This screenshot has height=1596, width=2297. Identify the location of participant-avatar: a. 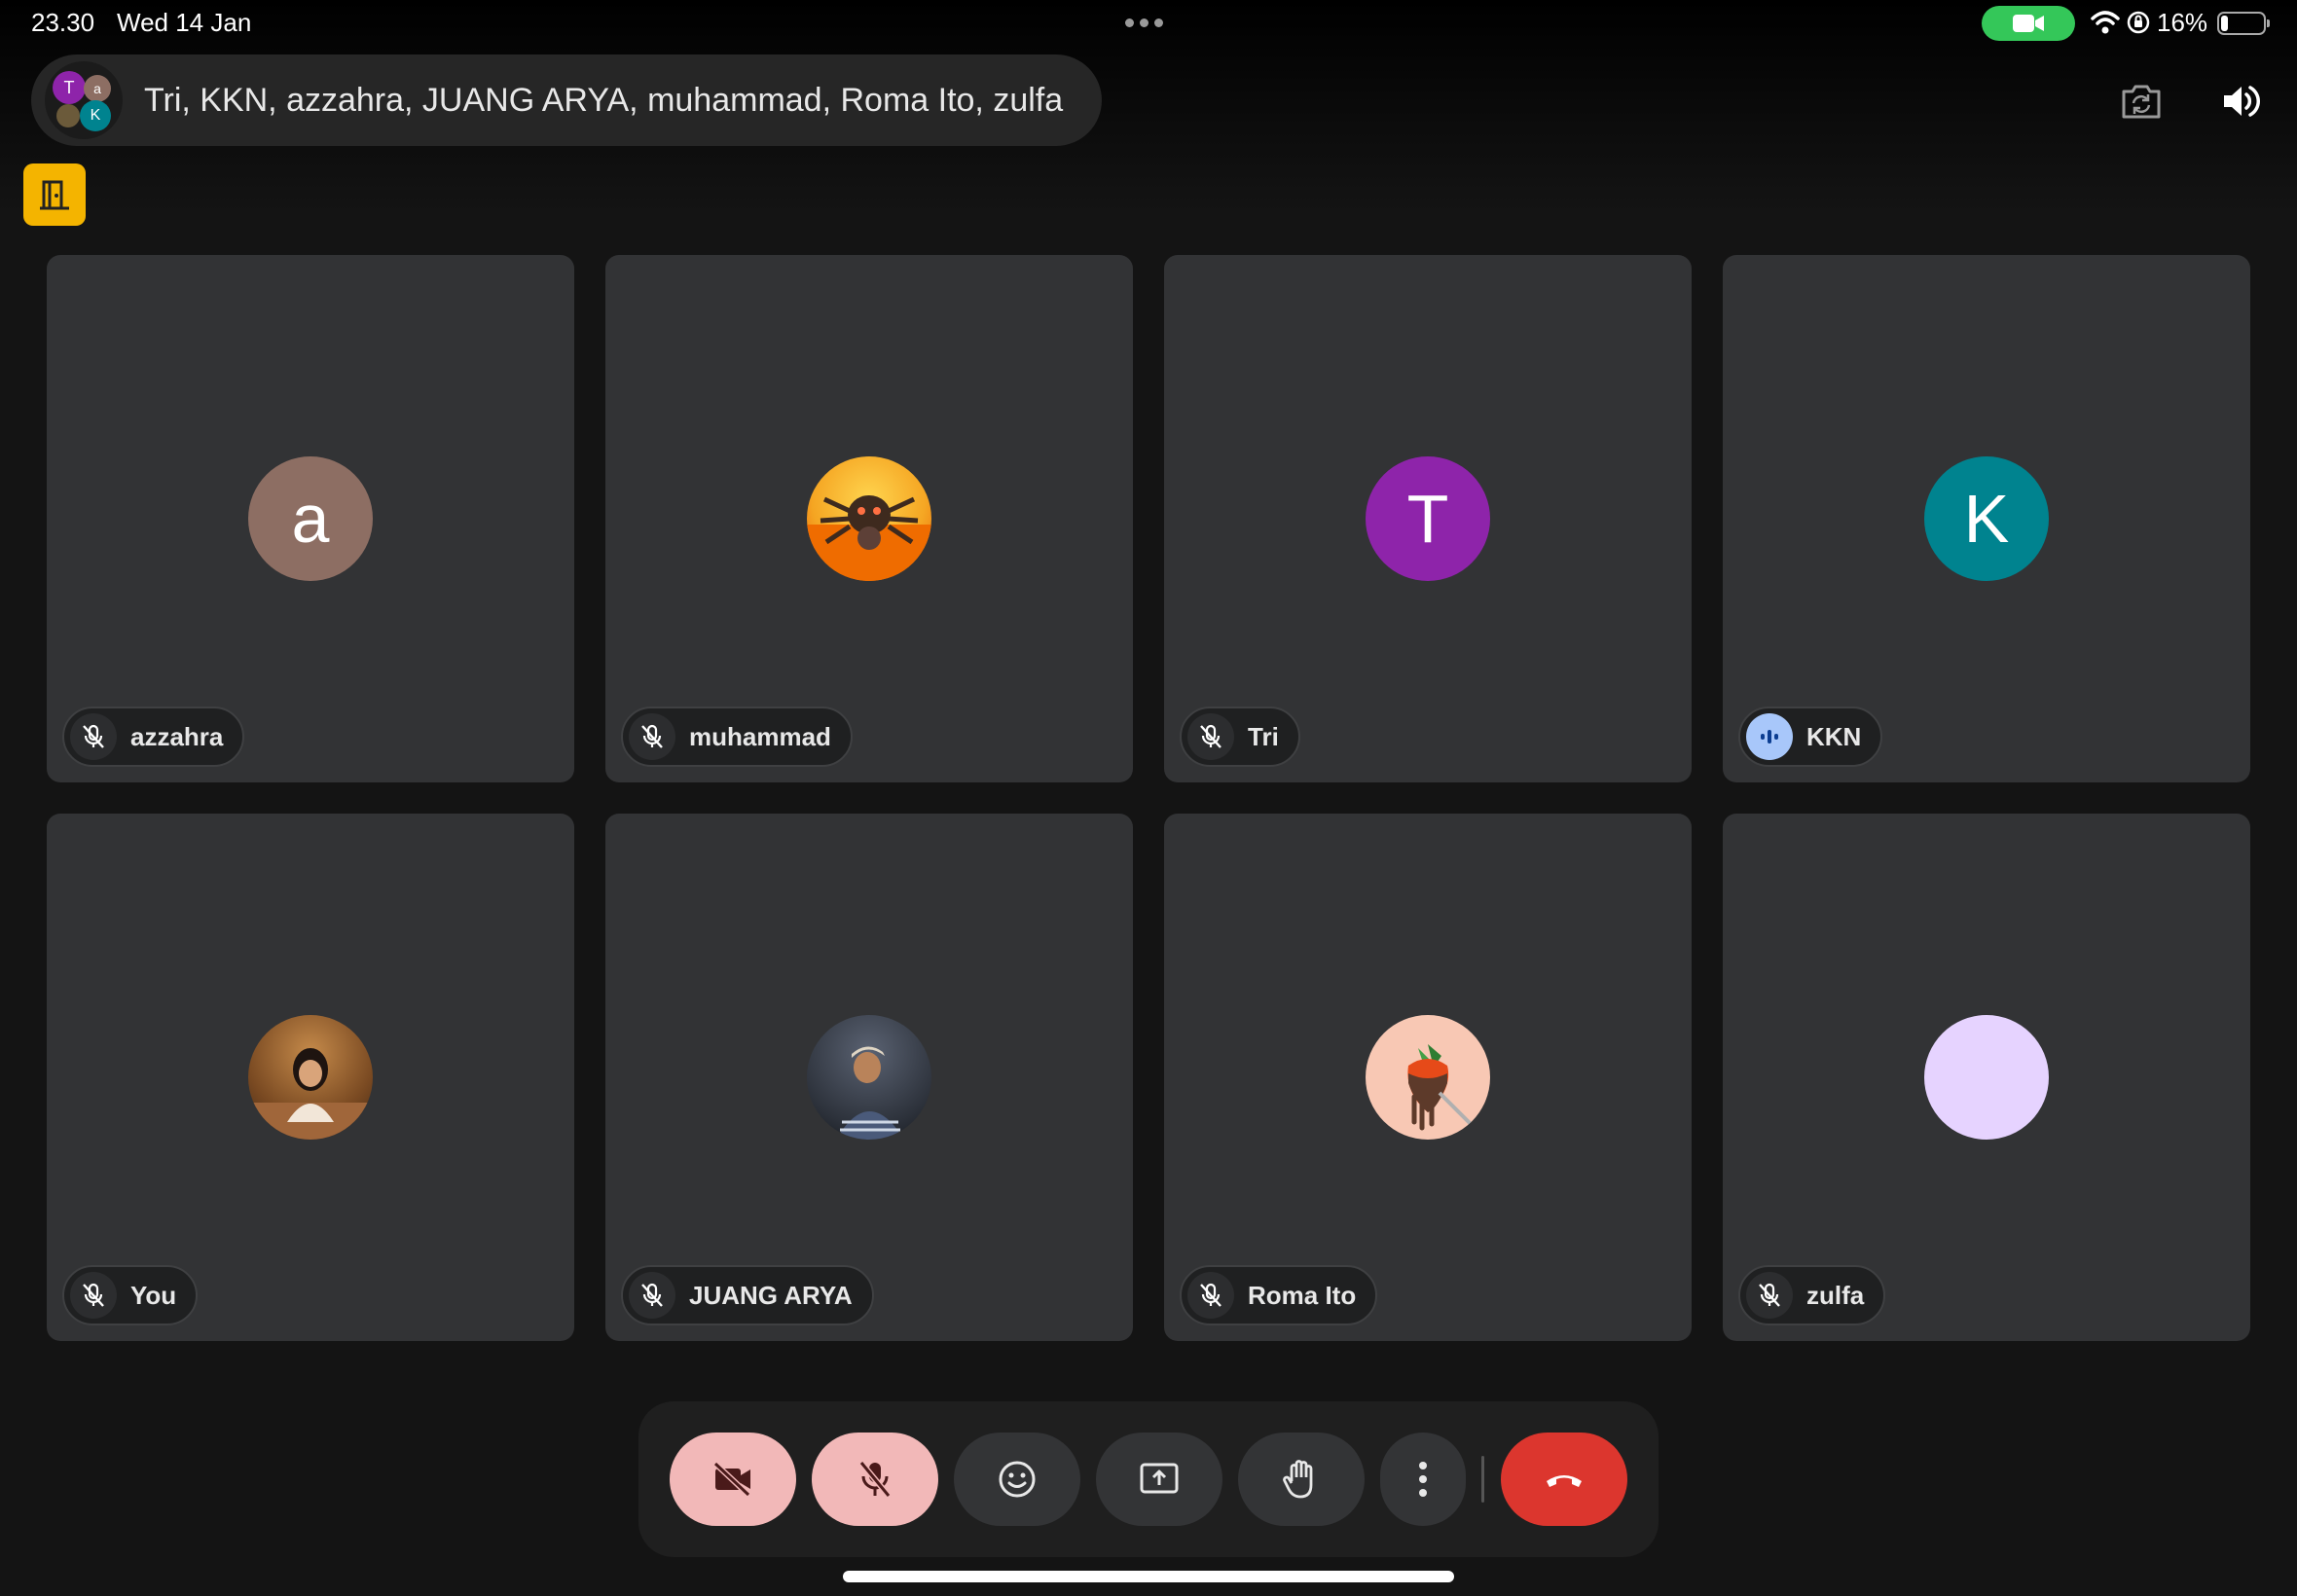
(310, 518).